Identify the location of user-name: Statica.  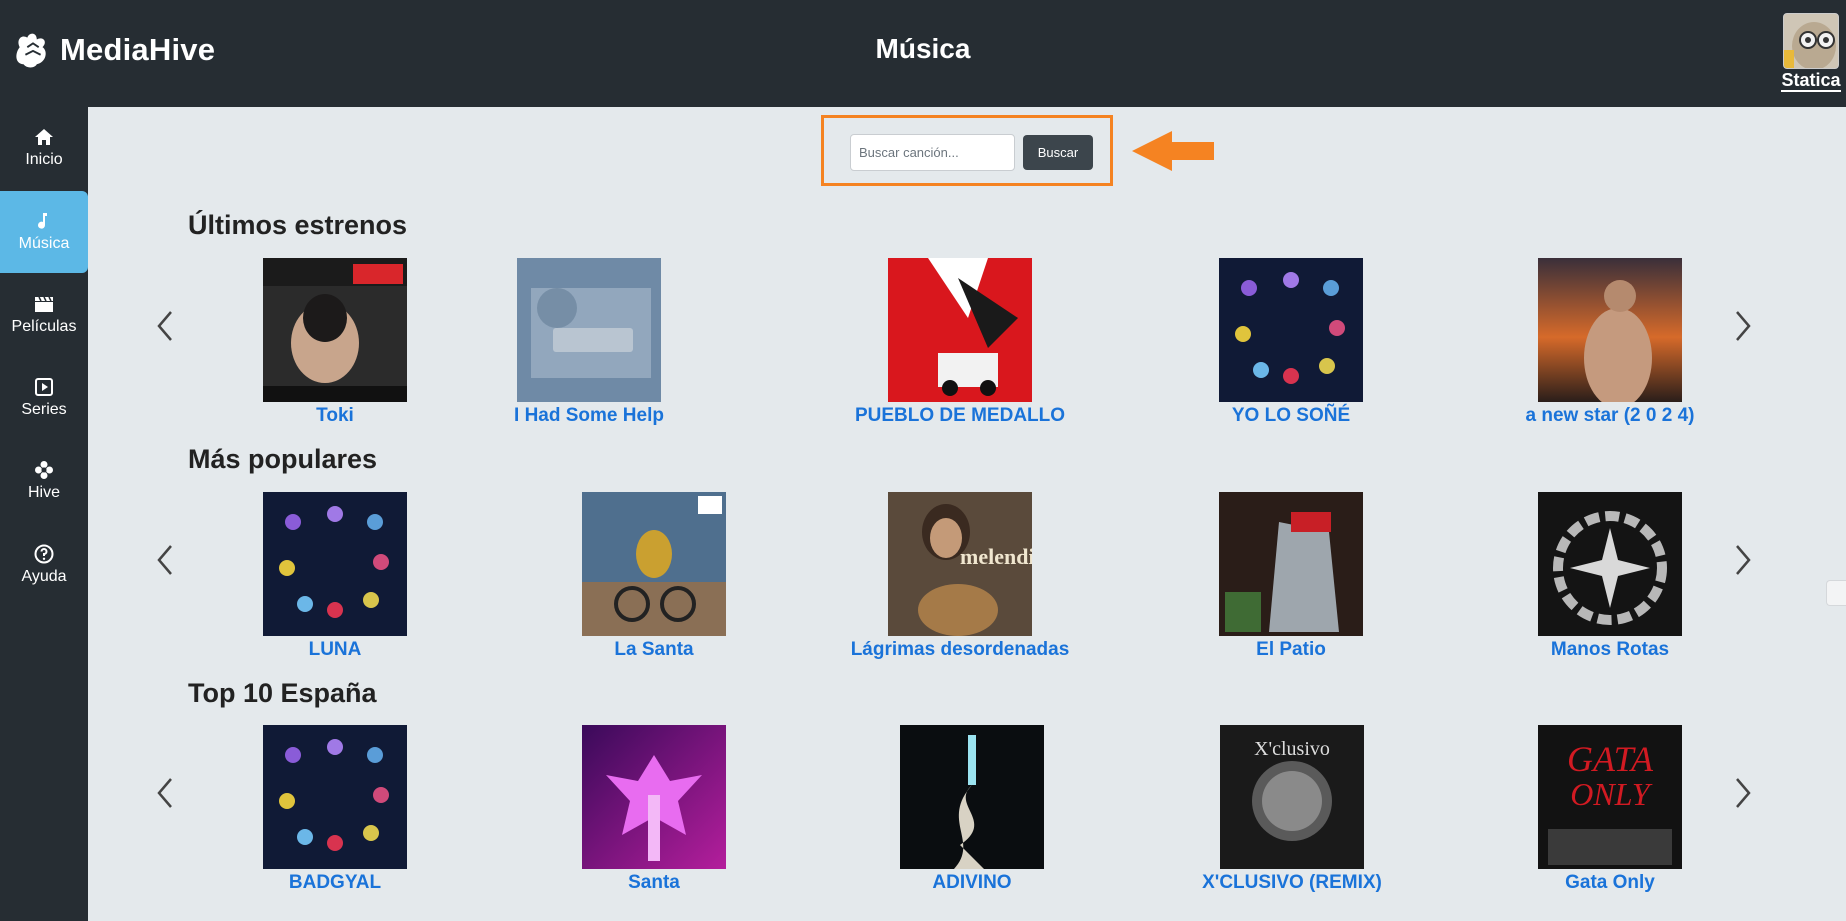
(1811, 81).